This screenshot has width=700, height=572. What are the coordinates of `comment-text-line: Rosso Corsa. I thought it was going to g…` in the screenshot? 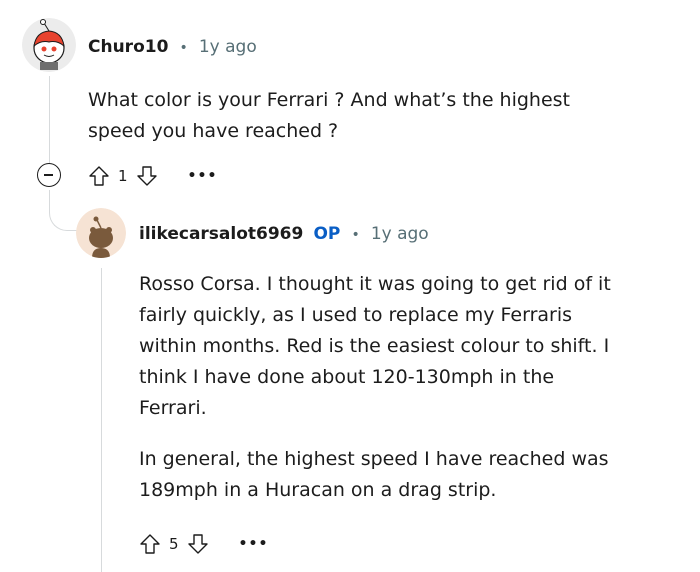 It's located at (375, 284).